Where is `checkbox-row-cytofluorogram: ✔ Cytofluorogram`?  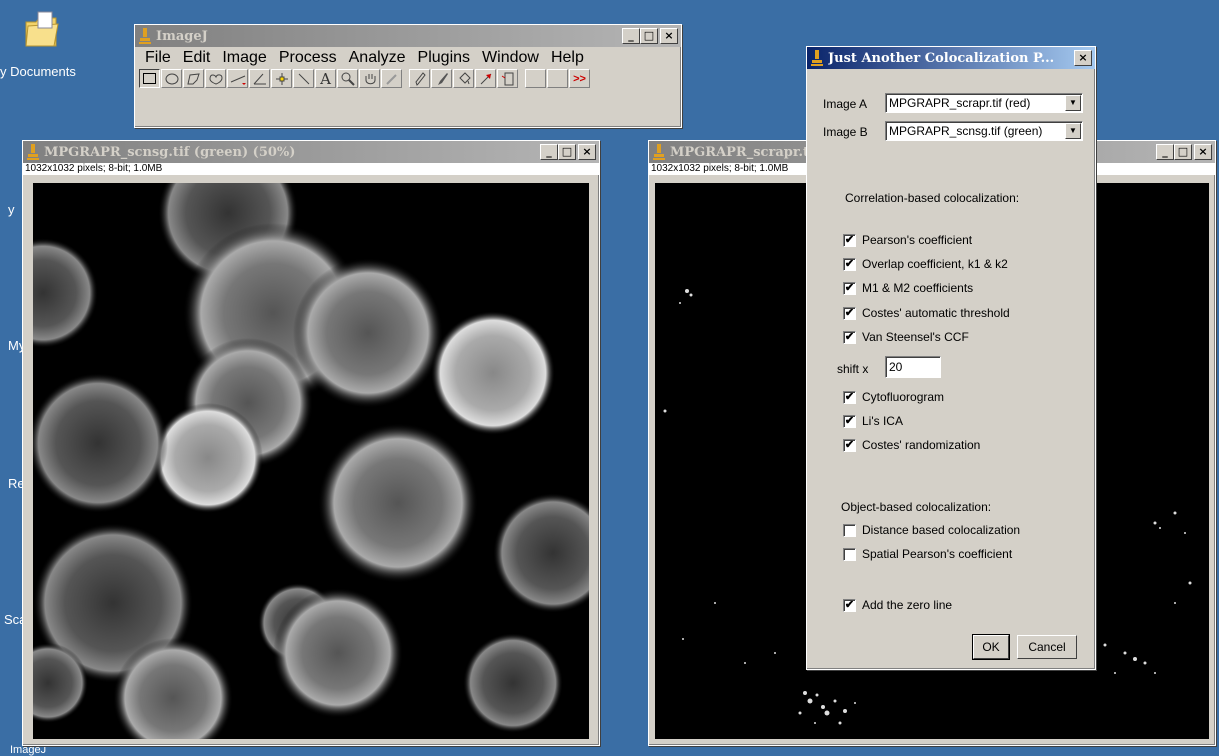
checkbox-row-cytofluorogram: ✔ Cytofluorogram is located at coordinates (893, 397).